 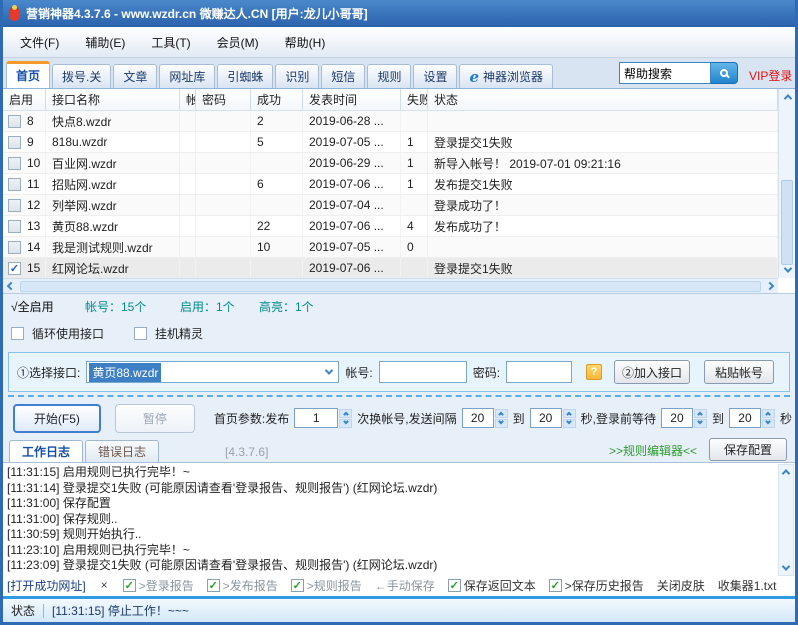 I want to click on tab-dial: 拨号.关, so click(x=82, y=76).